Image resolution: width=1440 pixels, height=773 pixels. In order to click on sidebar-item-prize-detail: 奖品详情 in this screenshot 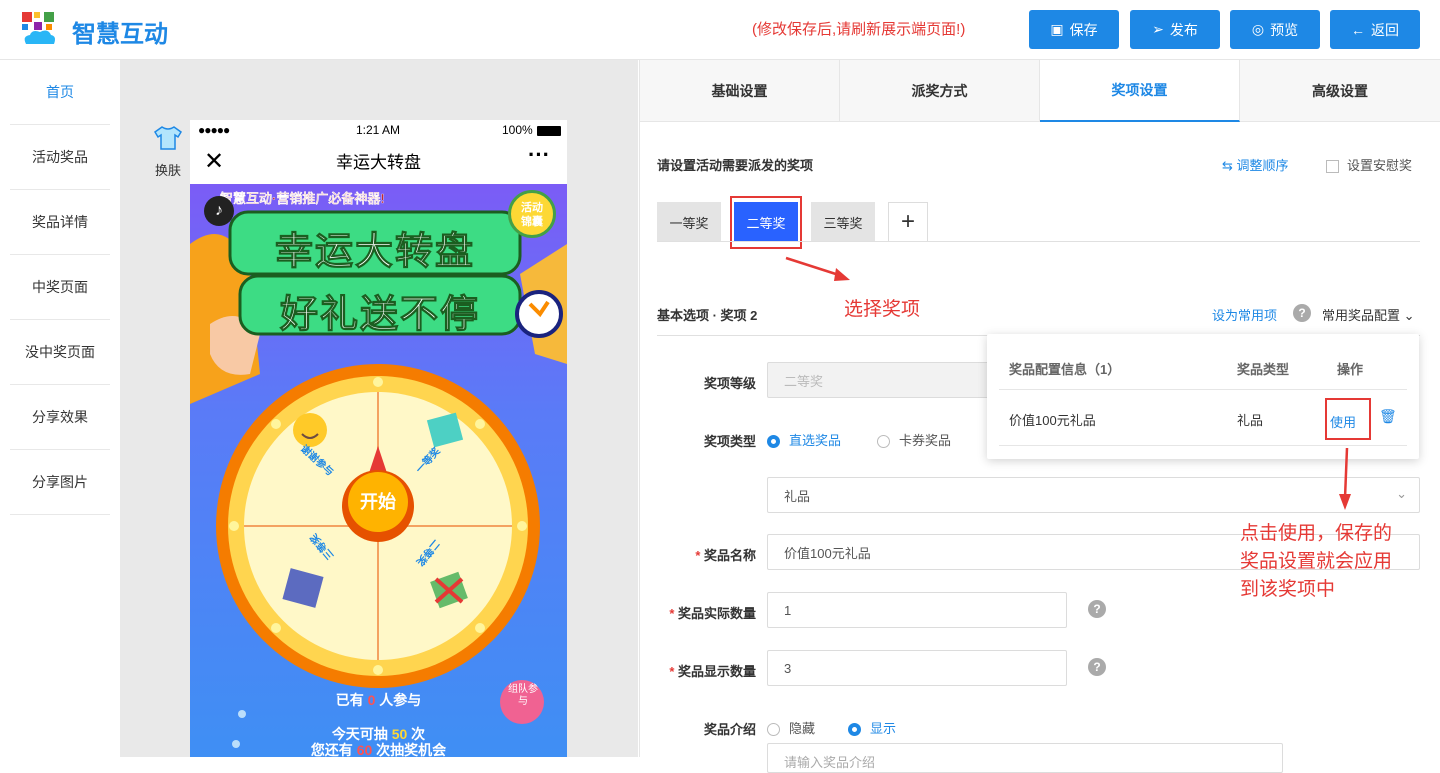, I will do `click(60, 222)`.